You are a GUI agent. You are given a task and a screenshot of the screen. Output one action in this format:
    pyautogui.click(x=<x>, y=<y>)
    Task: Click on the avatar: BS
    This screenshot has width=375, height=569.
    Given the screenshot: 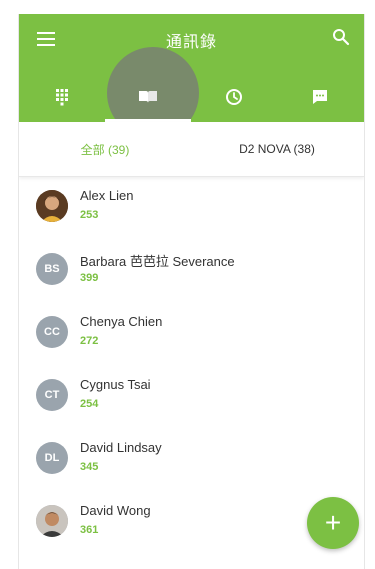 What is the action you would take?
    pyautogui.click(x=52, y=269)
    